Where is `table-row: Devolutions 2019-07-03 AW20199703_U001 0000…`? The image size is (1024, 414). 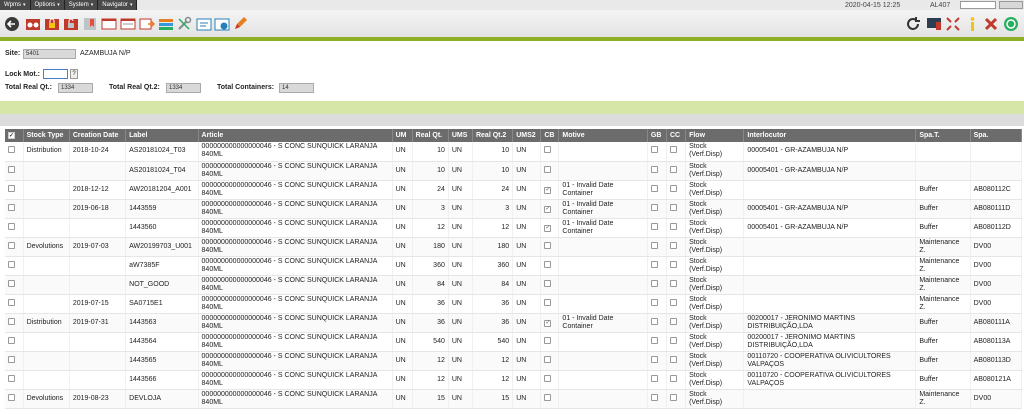
table-row: Devolutions 2019-07-03 AW20199703_U001 0000… is located at coordinates (514, 247).